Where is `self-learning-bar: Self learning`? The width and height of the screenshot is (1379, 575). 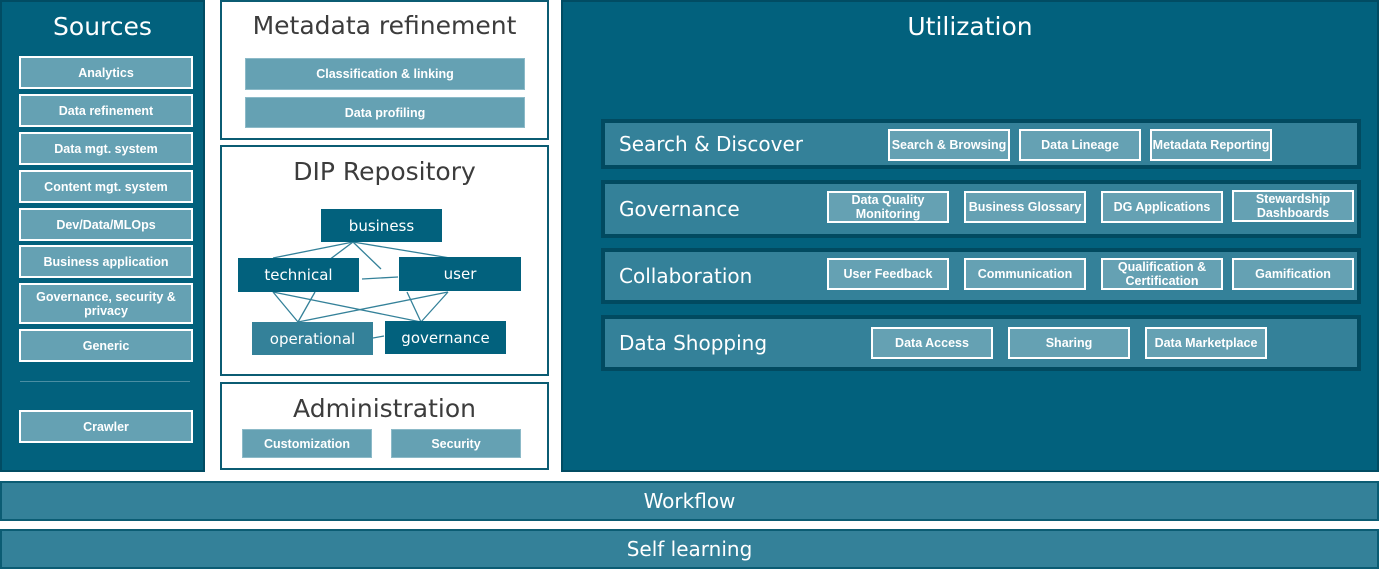
self-learning-bar: Self learning is located at coordinates (689, 549).